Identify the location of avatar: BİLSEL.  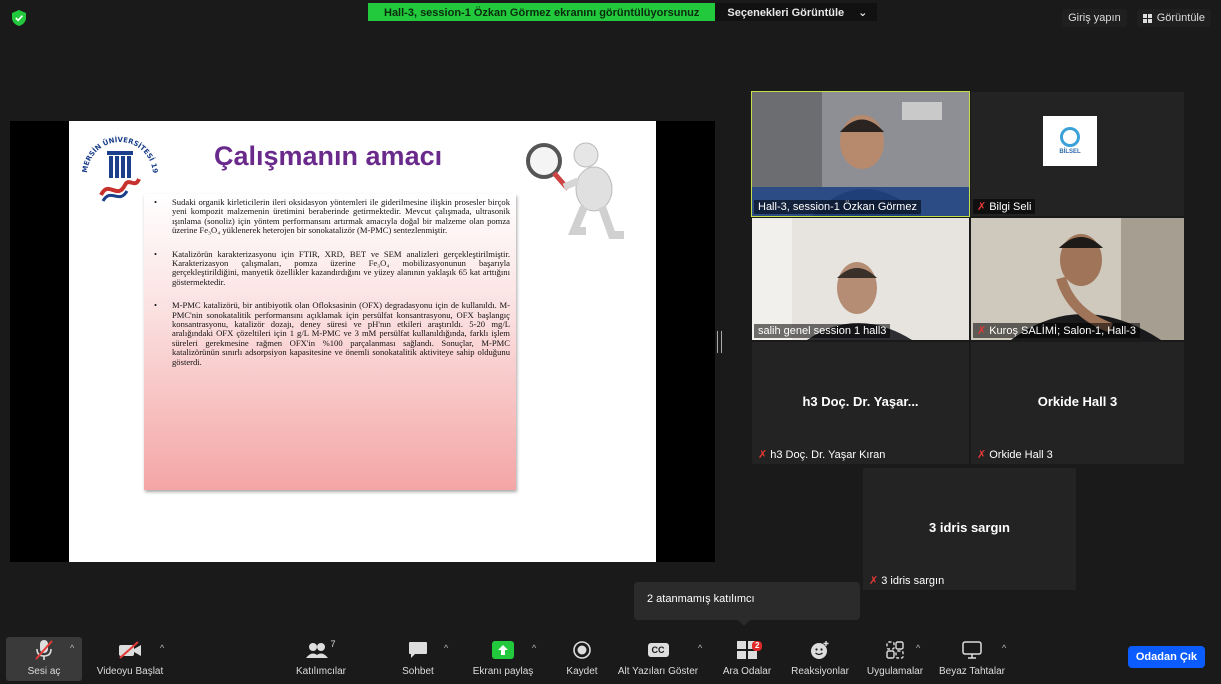
(1070, 141).